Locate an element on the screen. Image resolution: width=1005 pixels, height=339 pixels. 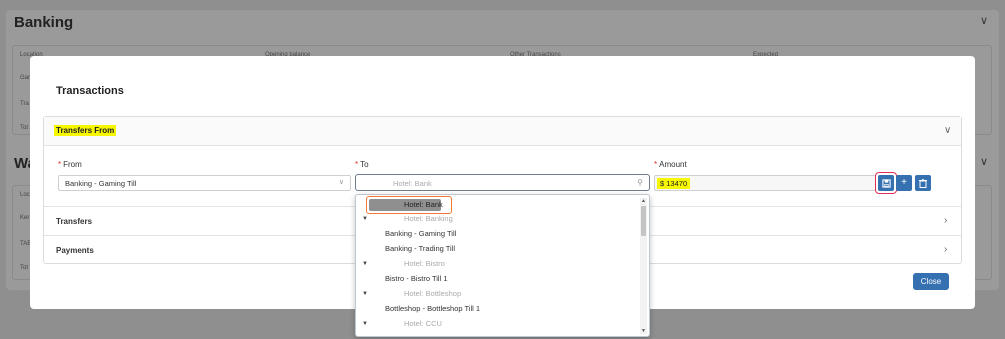
trash-icon is located at coordinates (923, 183).